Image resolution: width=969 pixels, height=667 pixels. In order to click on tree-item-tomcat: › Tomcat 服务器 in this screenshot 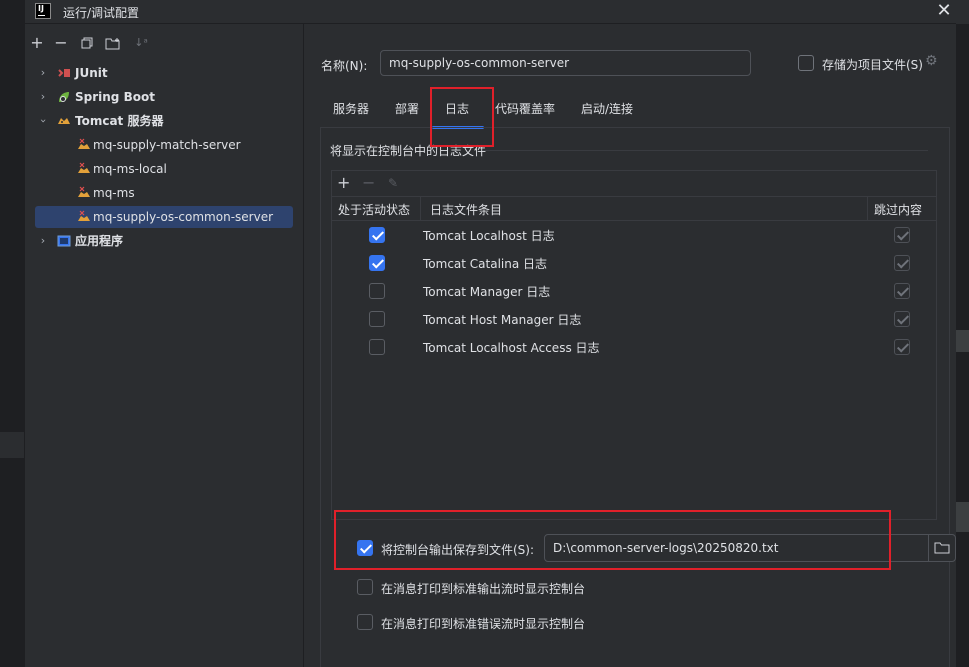, I will do `click(164, 121)`.